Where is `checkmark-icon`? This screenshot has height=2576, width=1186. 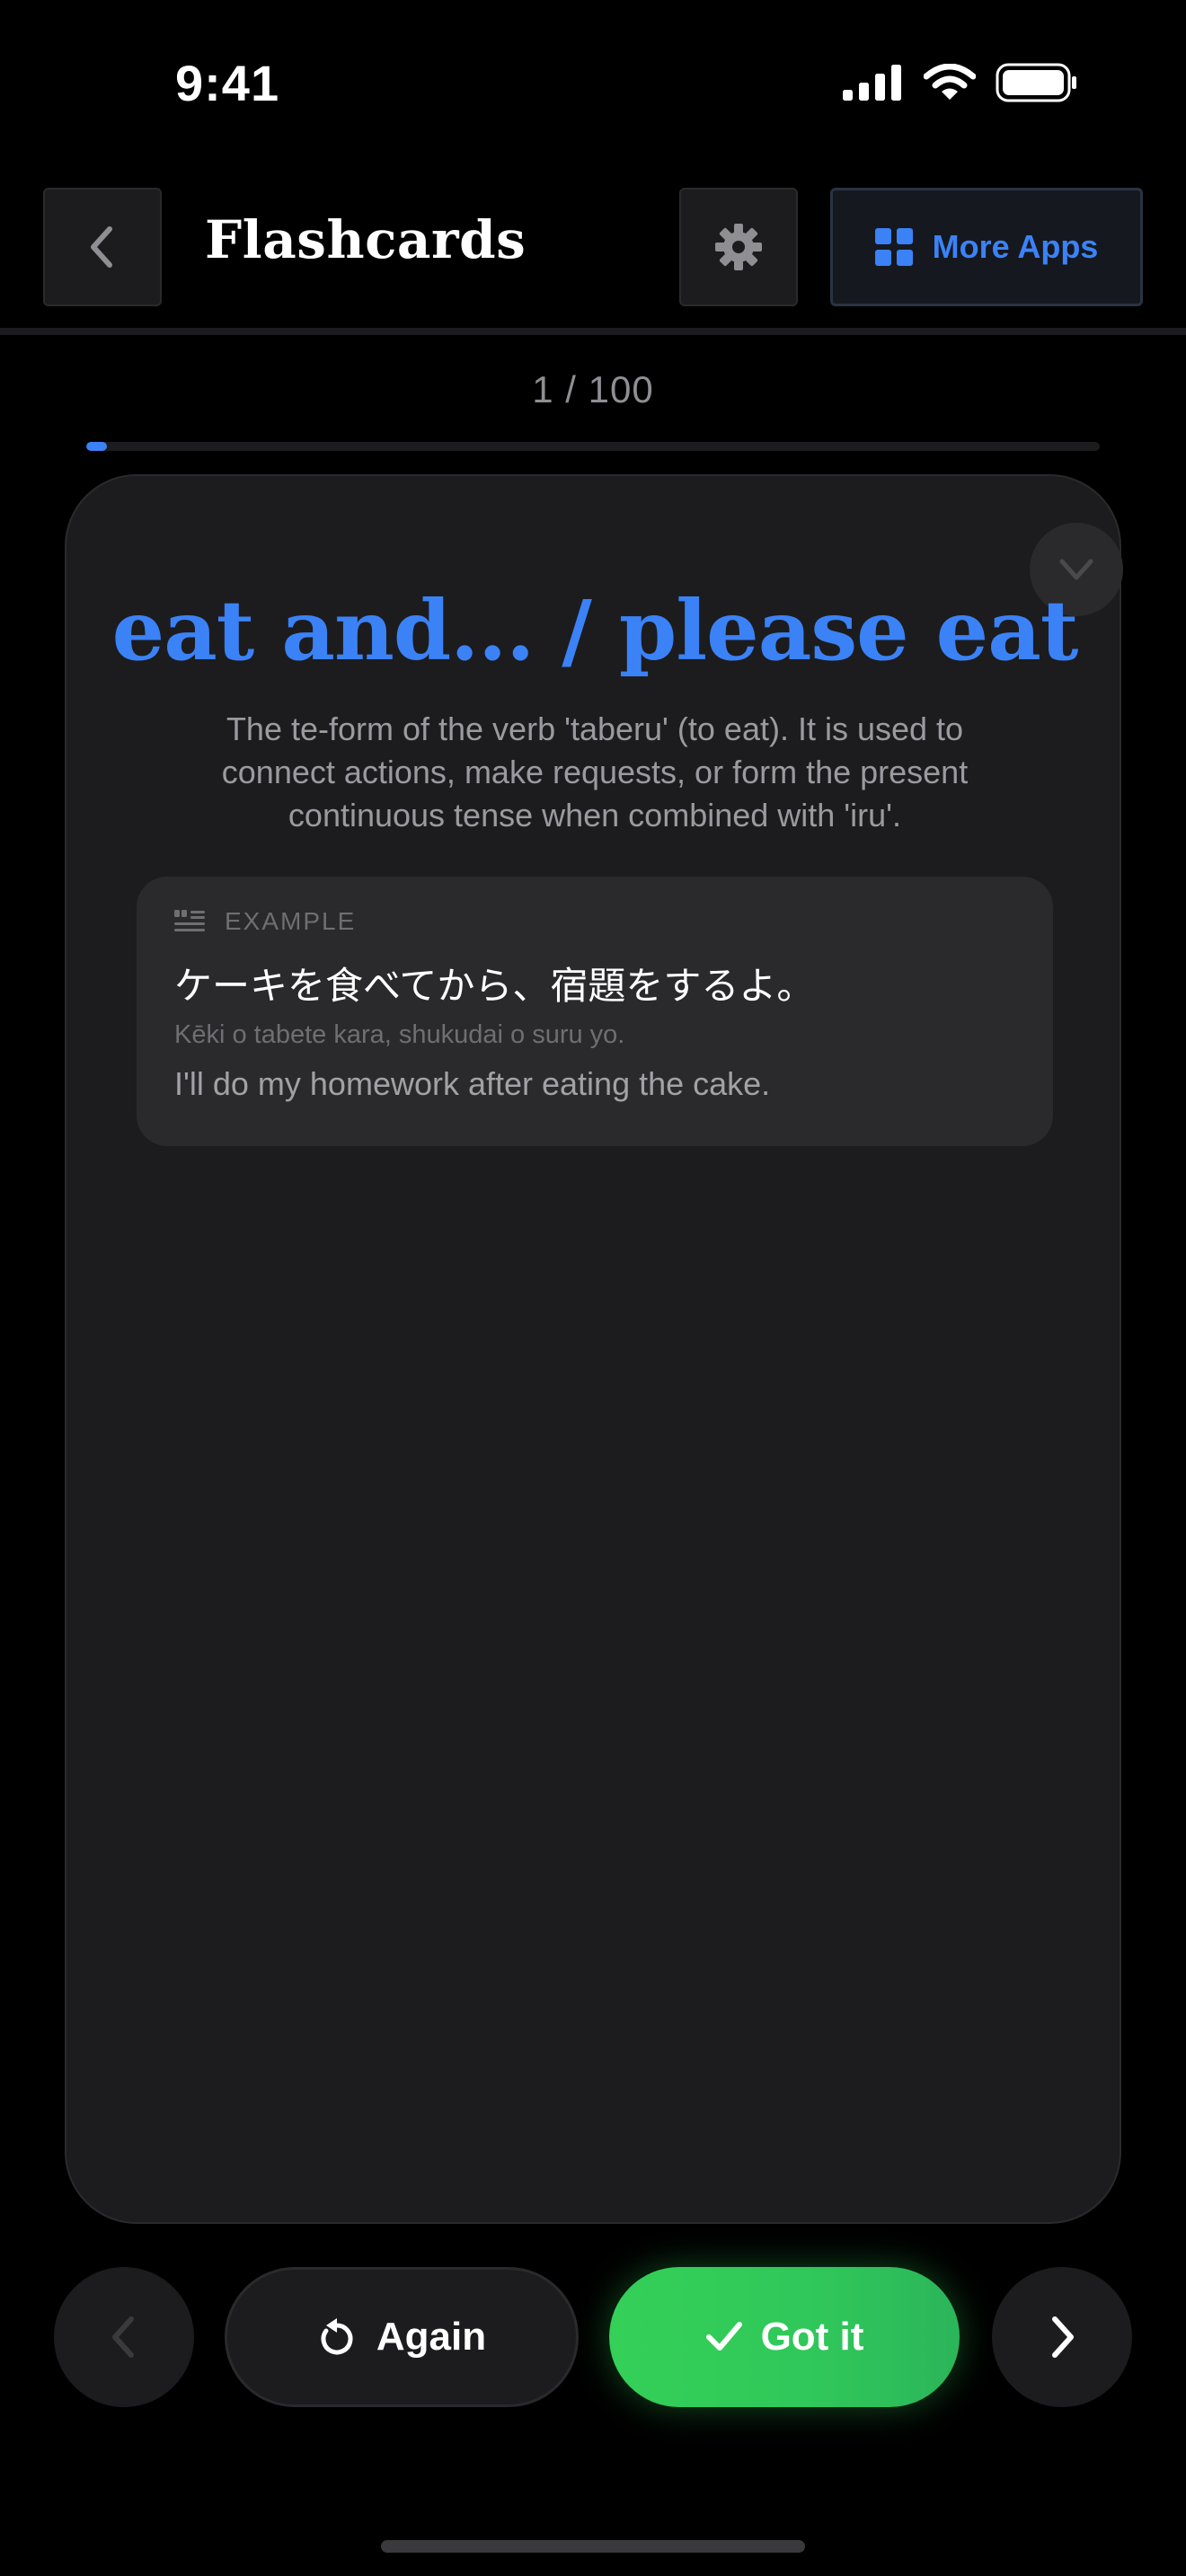
checkmark-icon is located at coordinates (723, 2336).